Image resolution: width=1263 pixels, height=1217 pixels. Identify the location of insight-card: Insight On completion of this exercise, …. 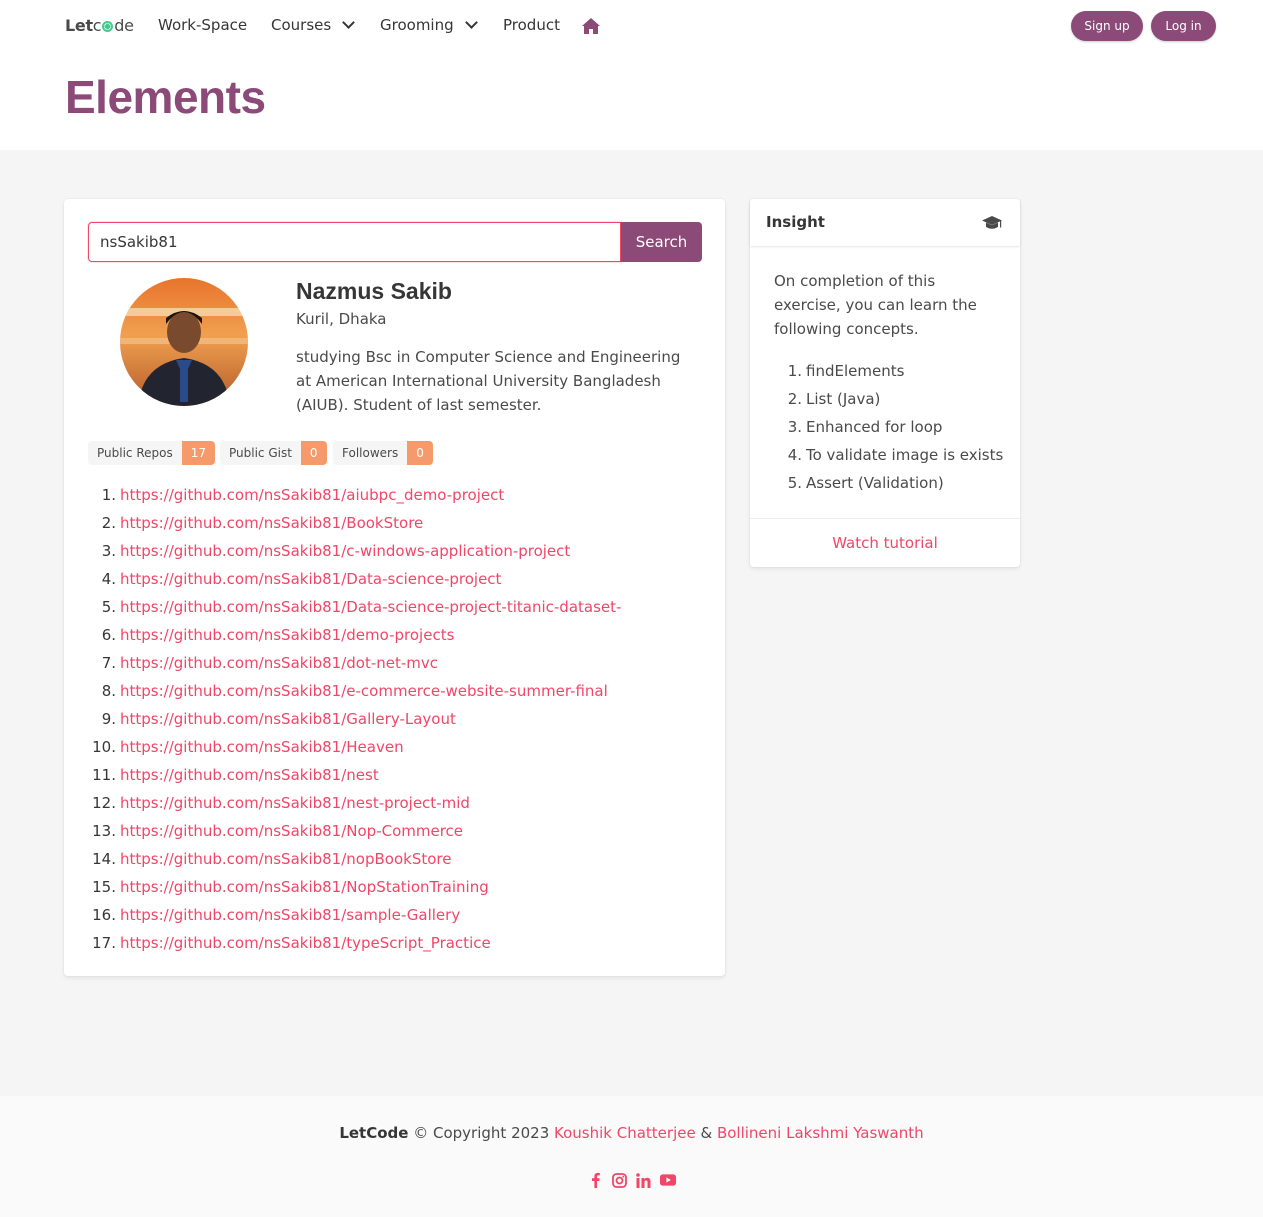
(885, 383).